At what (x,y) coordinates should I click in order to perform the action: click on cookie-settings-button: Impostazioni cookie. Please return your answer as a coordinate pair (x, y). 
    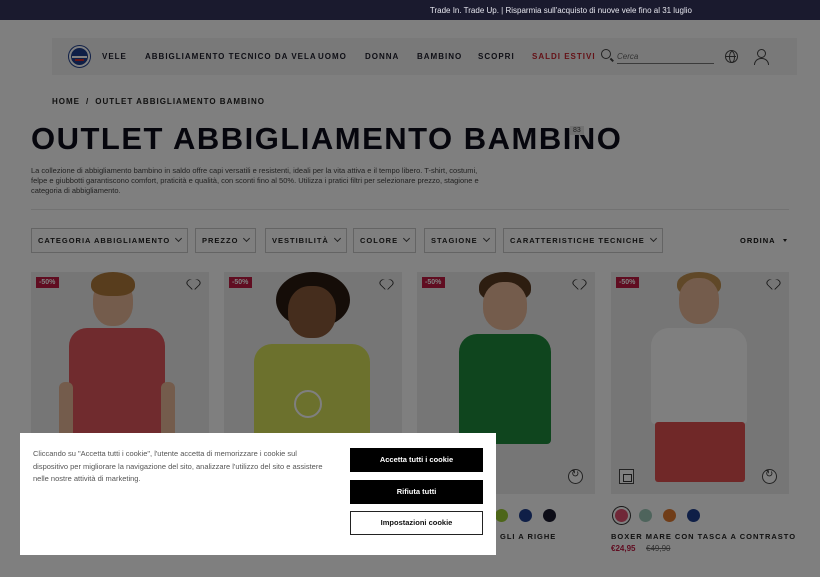
    Looking at the image, I should click on (416, 523).